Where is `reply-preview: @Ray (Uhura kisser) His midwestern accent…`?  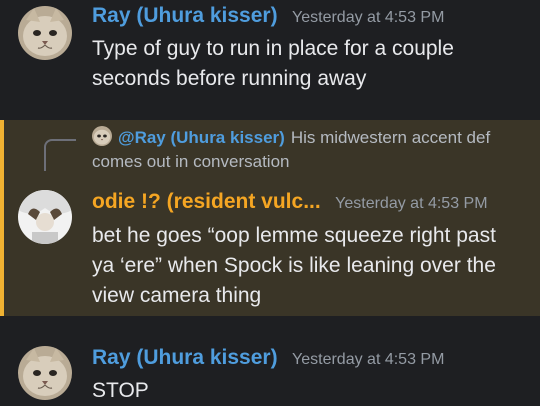
reply-preview: @Ray (Uhura kisser) His midwestern accent… is located at coordinates (312, 150).